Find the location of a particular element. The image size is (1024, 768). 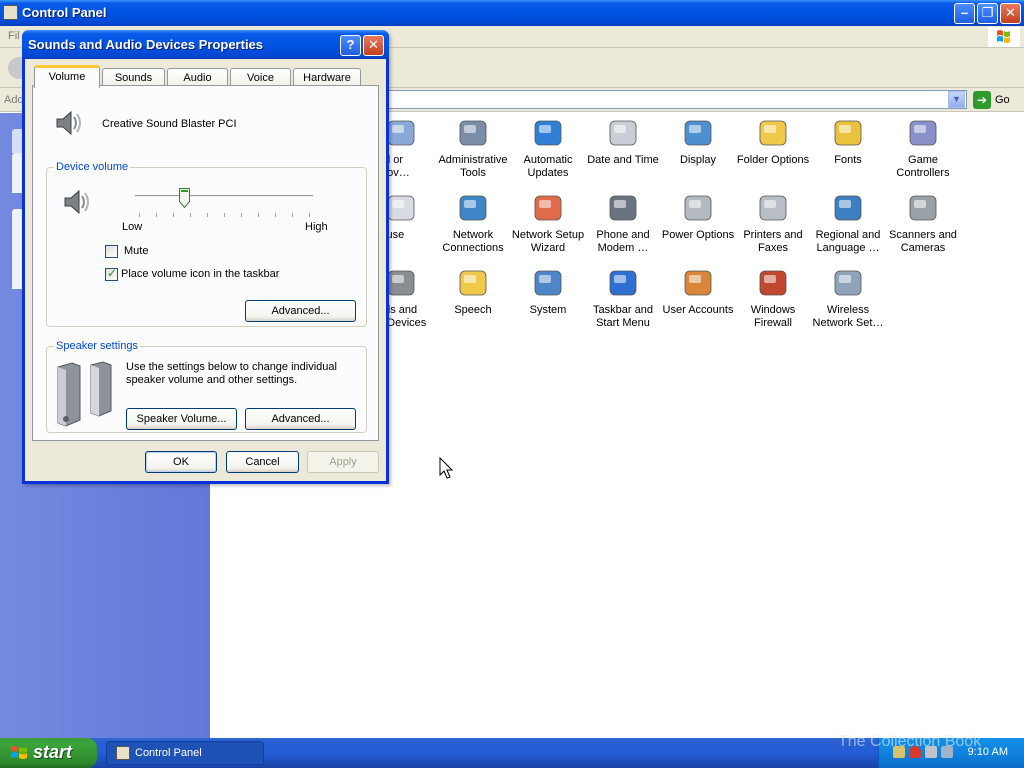

cp-item-system: System is located at coordinates (548, 302).